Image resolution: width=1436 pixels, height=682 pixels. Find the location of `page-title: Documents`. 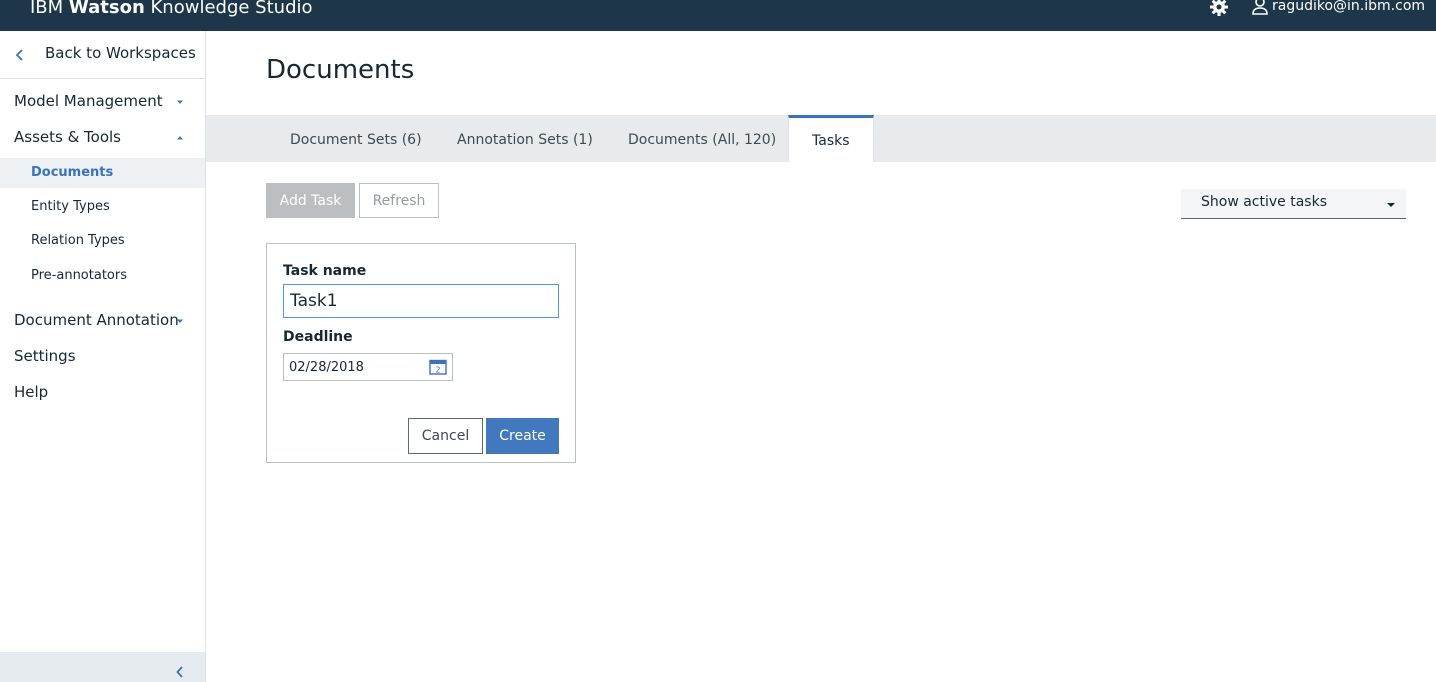

page-title: Documents is located at coordinates (340, 70).